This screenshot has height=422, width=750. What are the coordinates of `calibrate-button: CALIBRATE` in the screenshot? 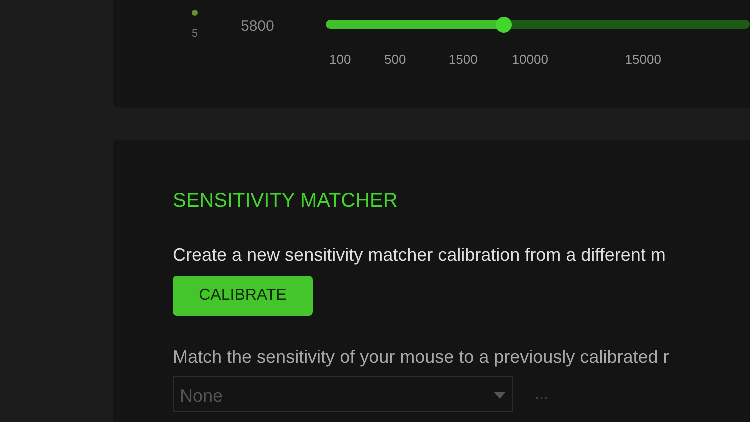 It's located at (243, 296).